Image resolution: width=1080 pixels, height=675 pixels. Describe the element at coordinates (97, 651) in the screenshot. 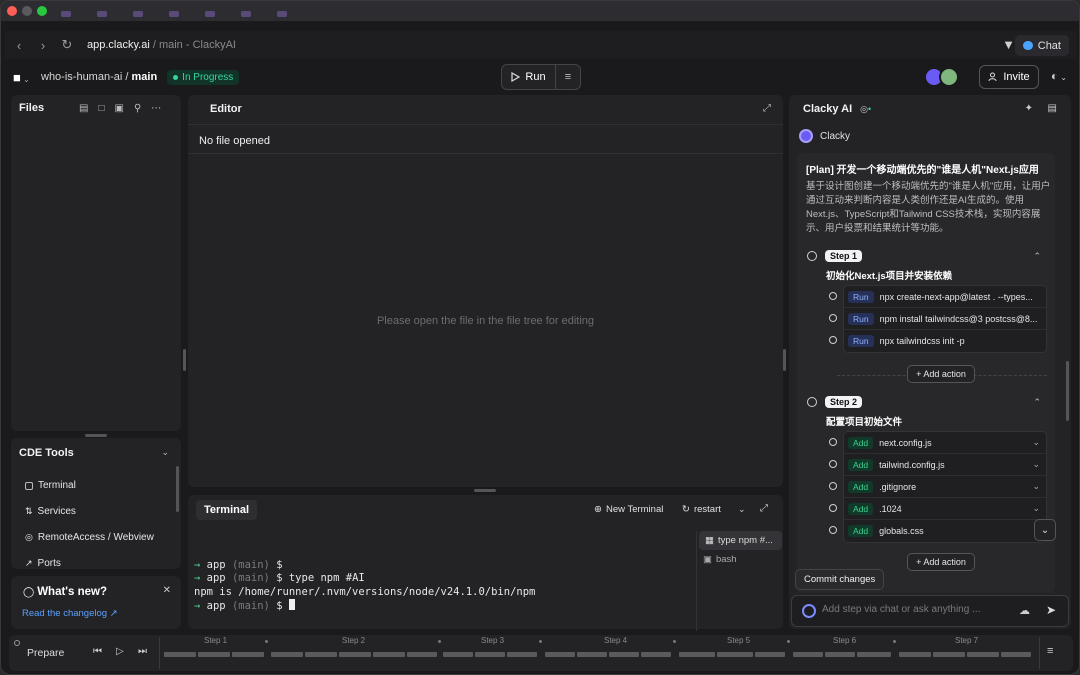

I see `skip-back-icon: ⏮` at that location.